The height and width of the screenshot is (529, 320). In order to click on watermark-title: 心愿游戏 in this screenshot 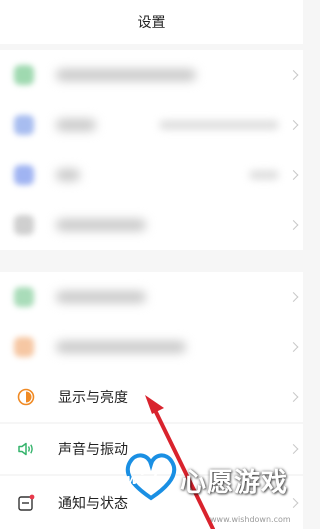, I will do `click(234, 483)`.